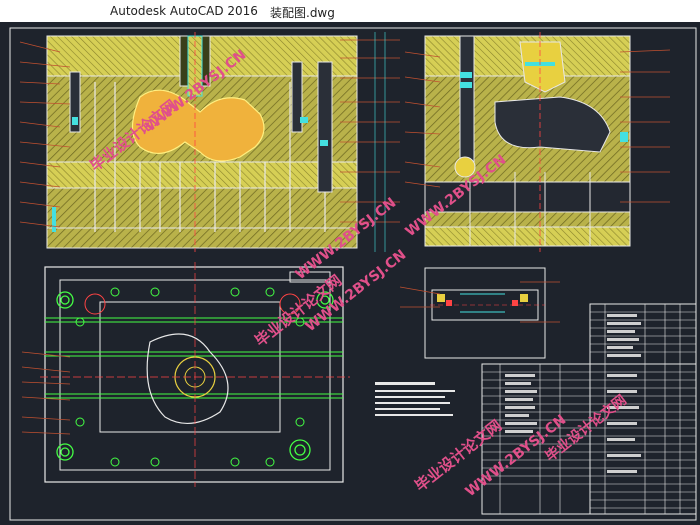 This screenshot has height=525, width=700. I want to click on parts-list-table, so click(589, 409).